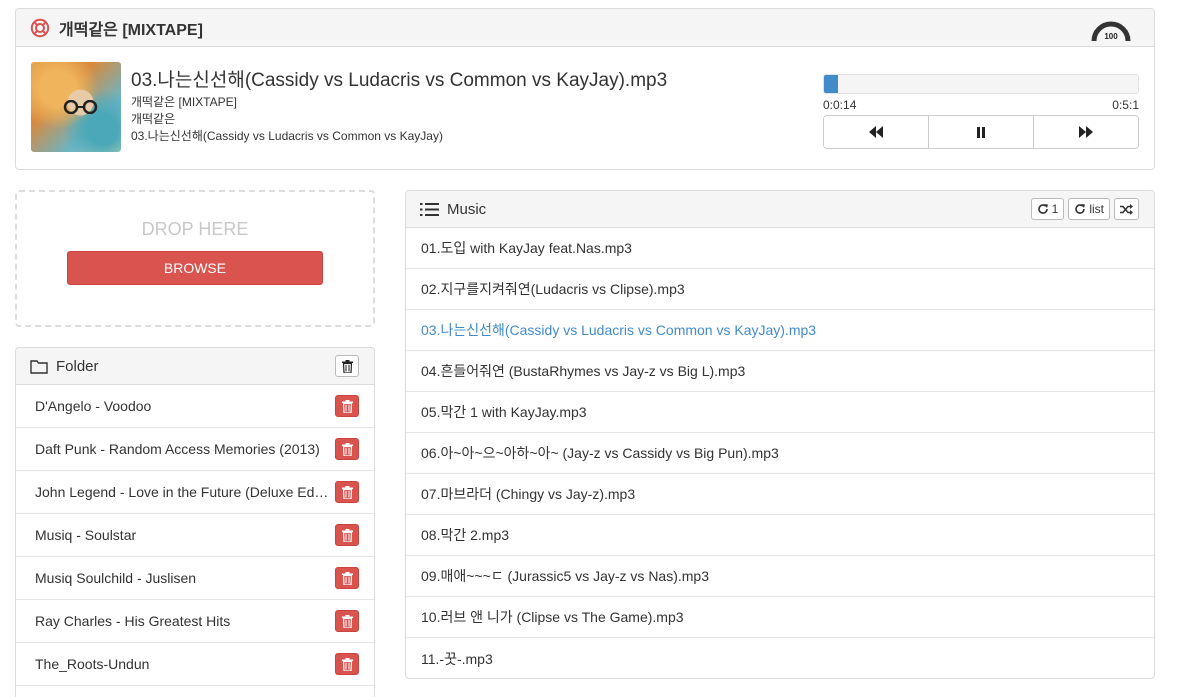 The height and width of the screenshot is (697, 1178). I want to click on song-row: 07.마브라더 (Chingy vs Jay-z).mp3, so click(780, 494).